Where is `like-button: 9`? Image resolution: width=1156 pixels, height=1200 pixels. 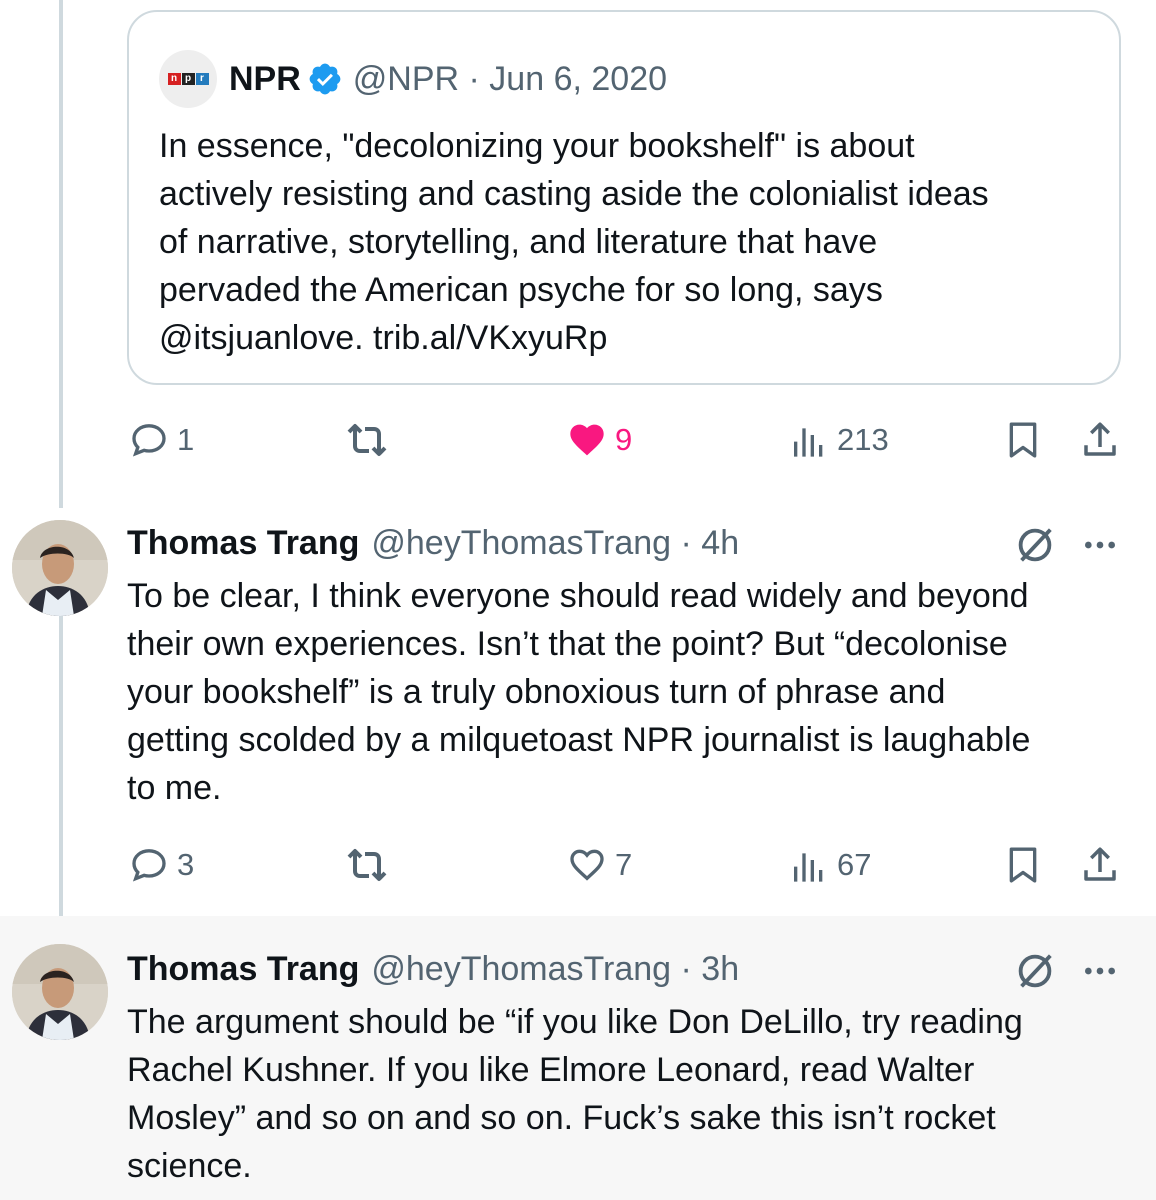
like-button: 9 is located at coordinates (599, 440).